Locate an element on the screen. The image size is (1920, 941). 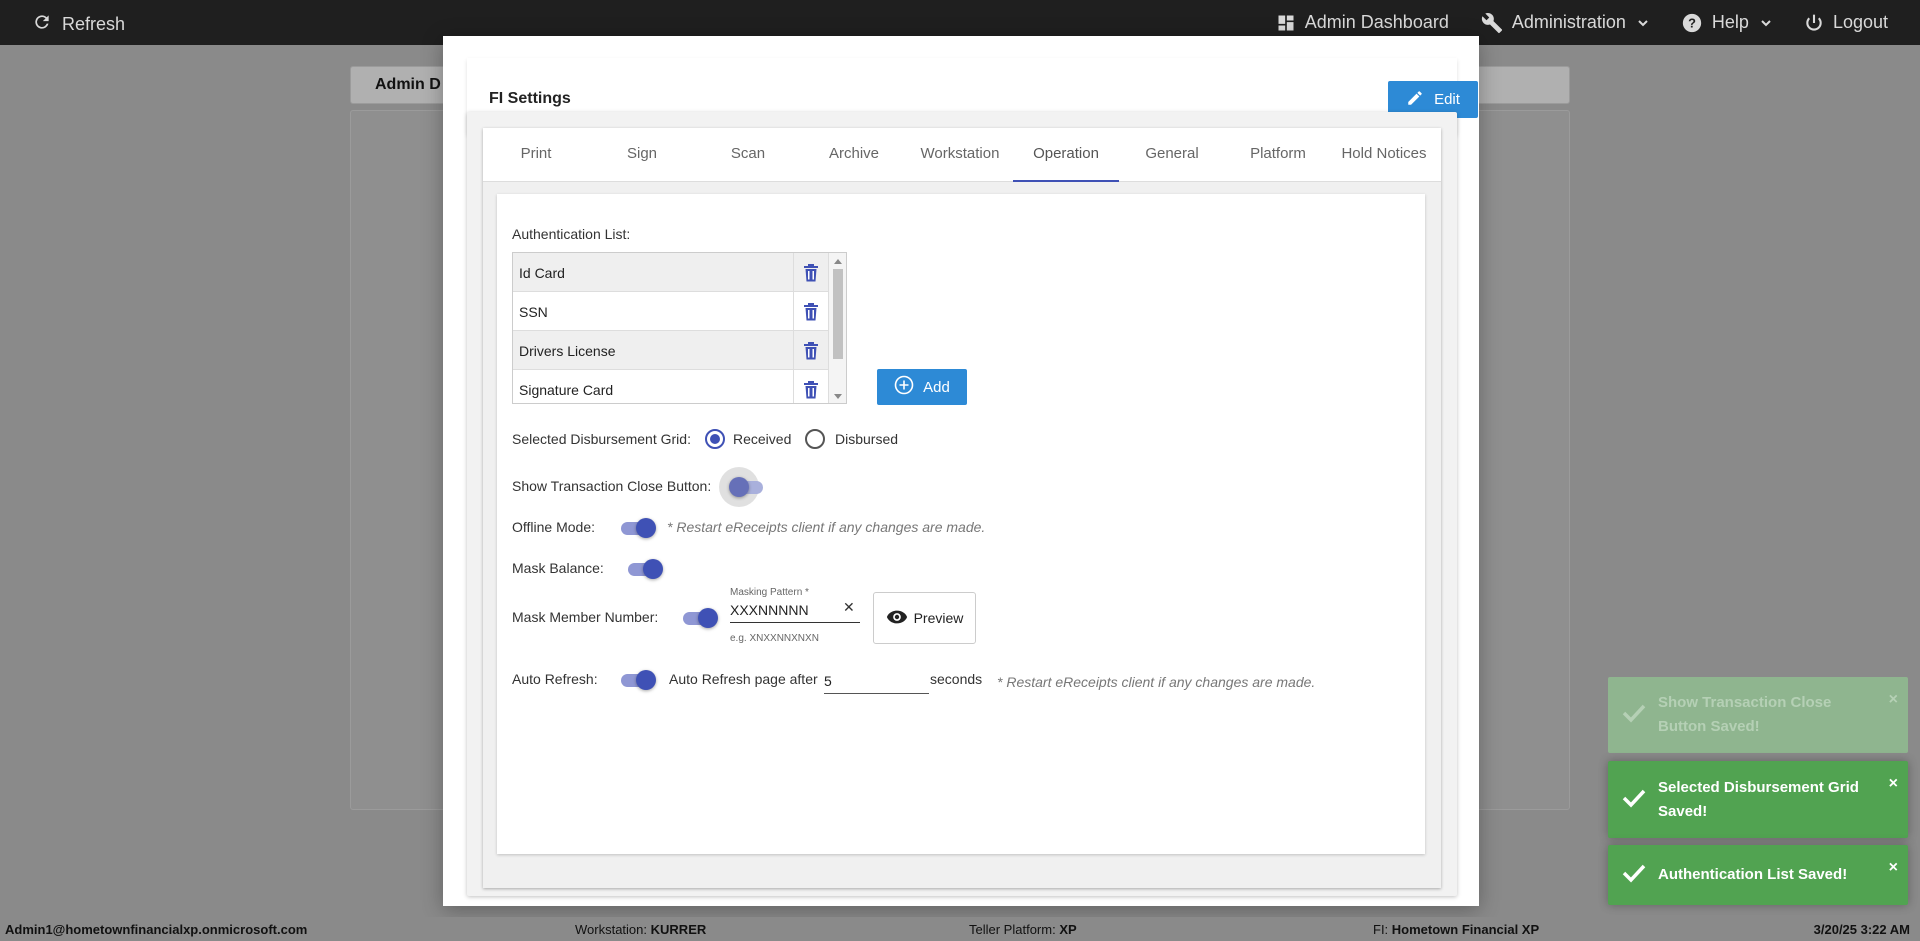
seconds-label: seconds is located at coordinates (956, 679).